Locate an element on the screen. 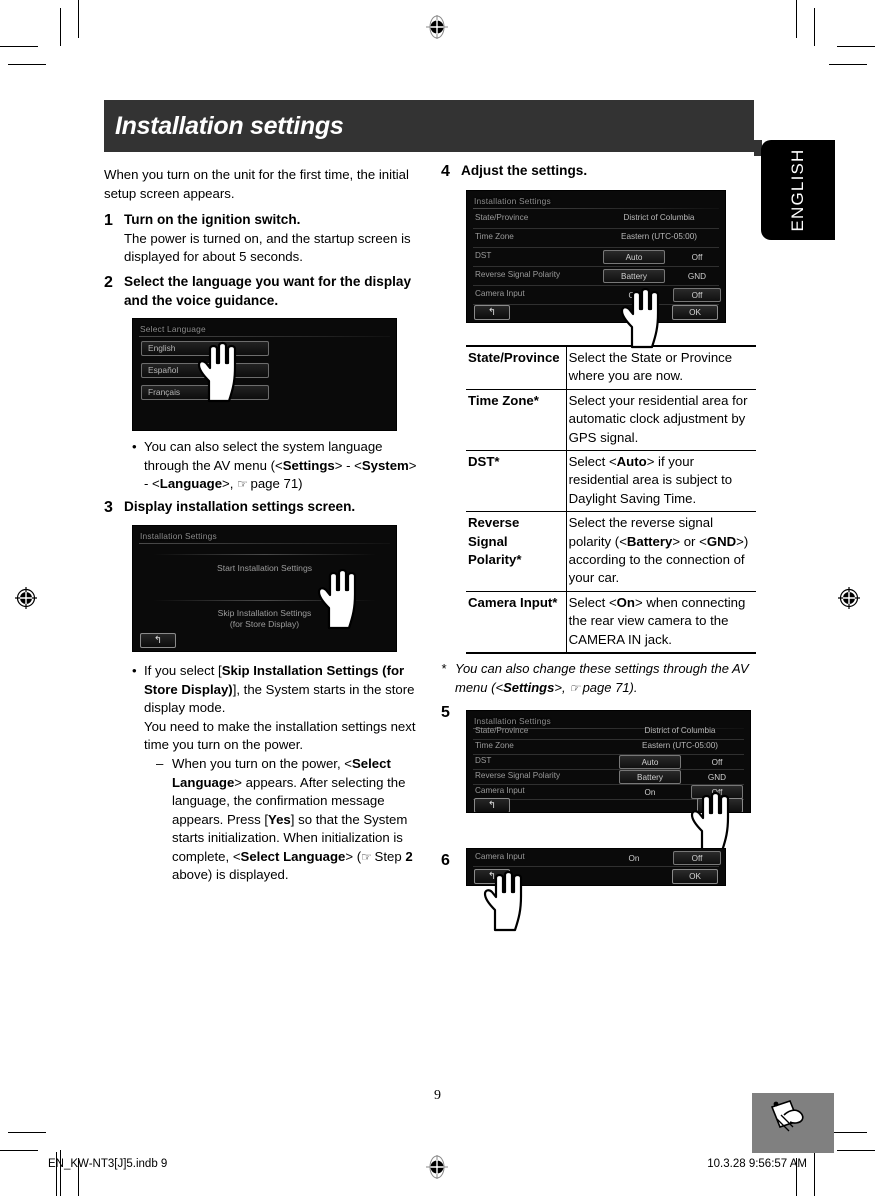 This screenshot has height=1196, width=875. camera-option-on-6: On is located at coordinates (634, 858).